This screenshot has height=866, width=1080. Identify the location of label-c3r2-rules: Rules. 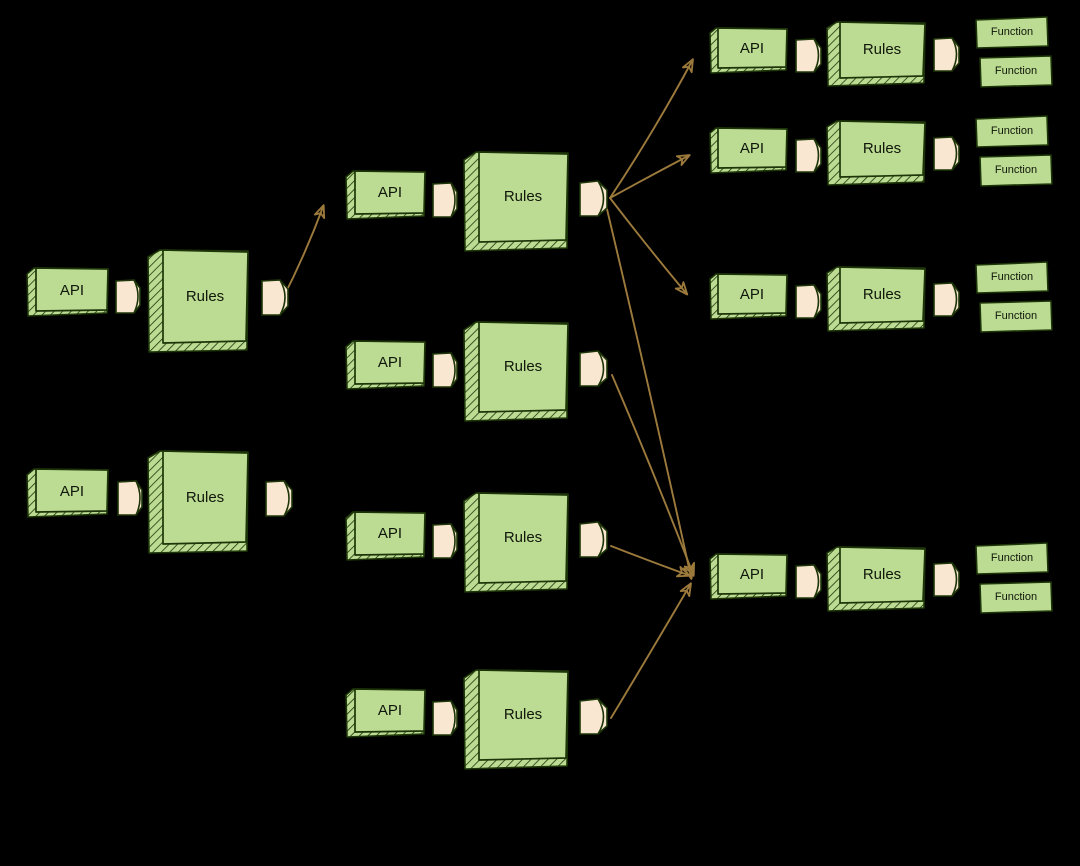
(882, 148).